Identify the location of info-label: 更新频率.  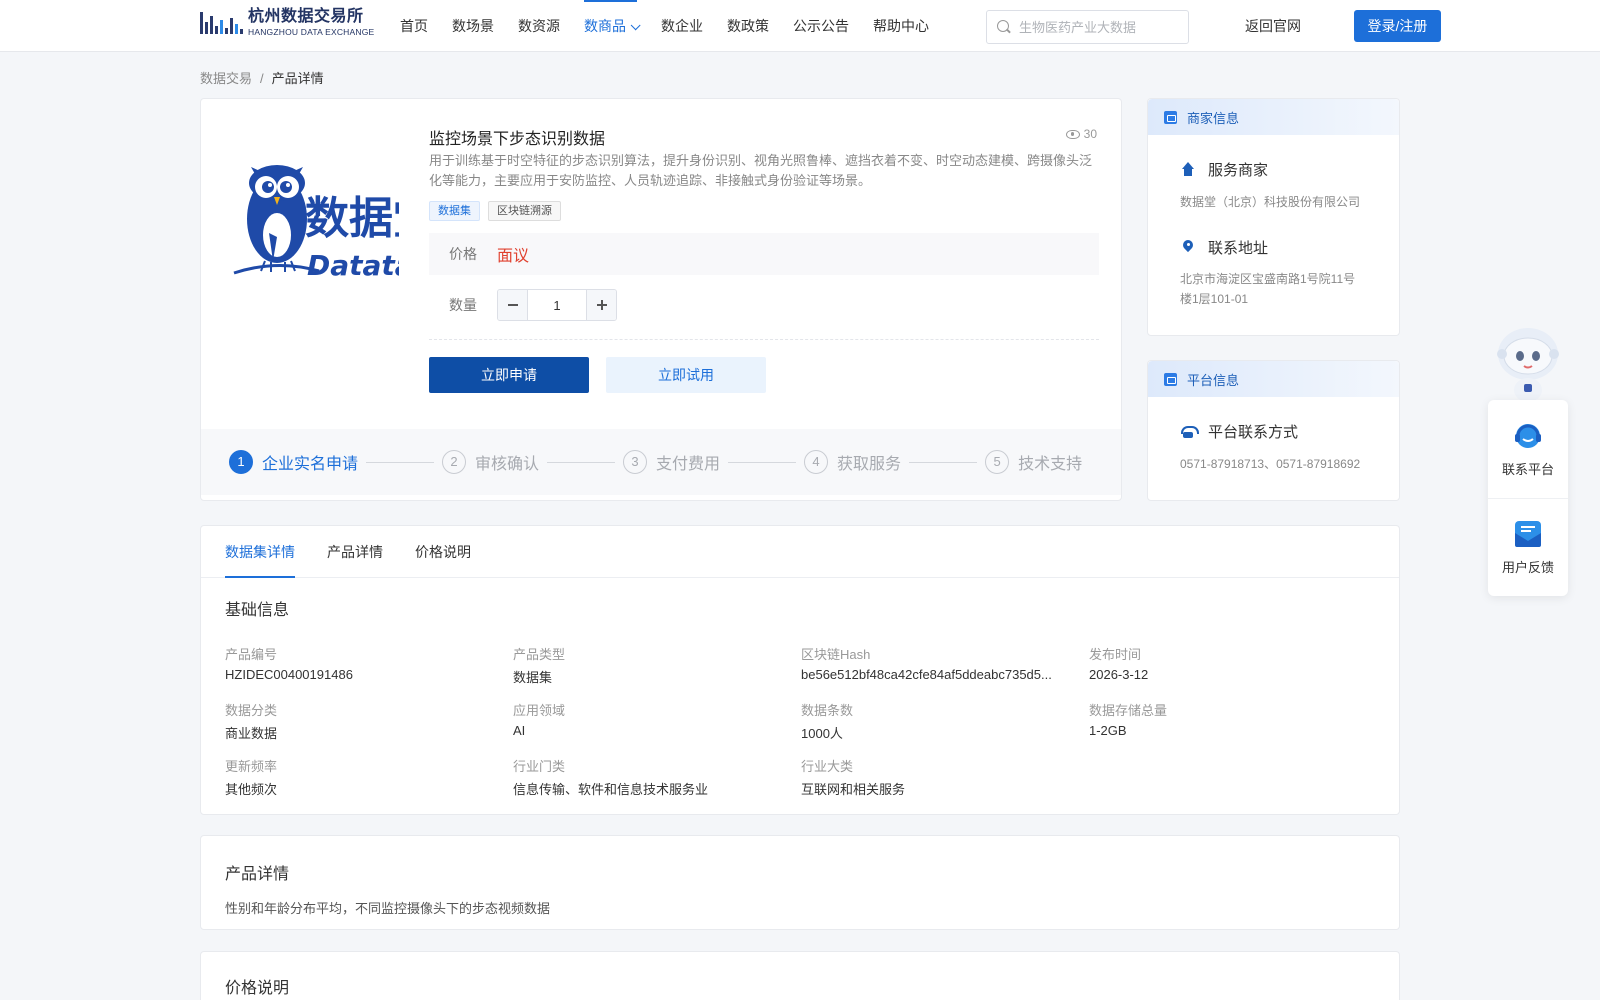
(251, 766).